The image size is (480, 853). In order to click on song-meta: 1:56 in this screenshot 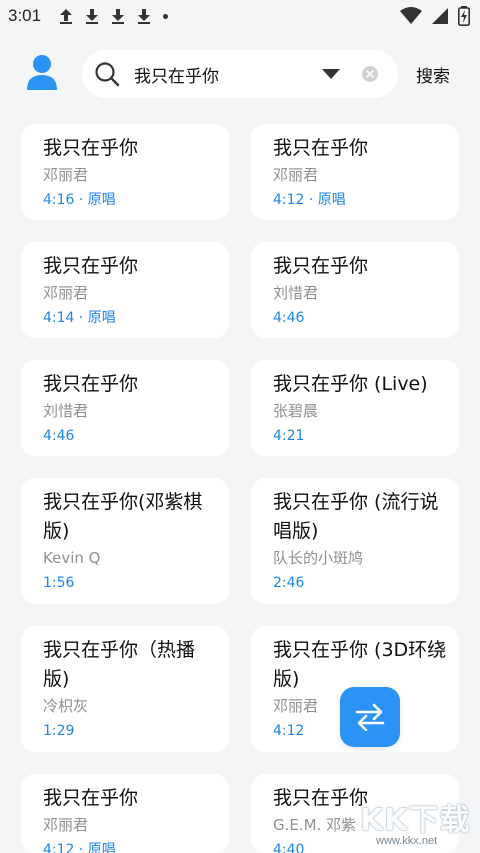, I will do `click(59, 583)`.